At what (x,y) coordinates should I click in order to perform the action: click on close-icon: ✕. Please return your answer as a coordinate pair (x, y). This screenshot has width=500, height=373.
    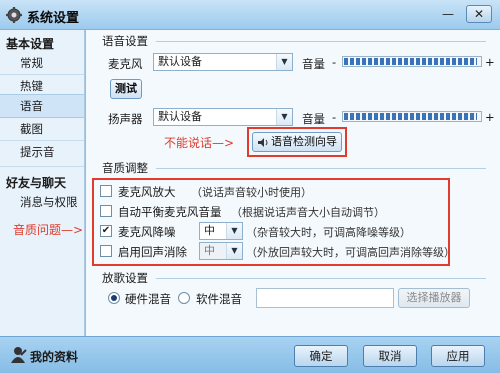
    Looking at the image, I should click on (479, 14).